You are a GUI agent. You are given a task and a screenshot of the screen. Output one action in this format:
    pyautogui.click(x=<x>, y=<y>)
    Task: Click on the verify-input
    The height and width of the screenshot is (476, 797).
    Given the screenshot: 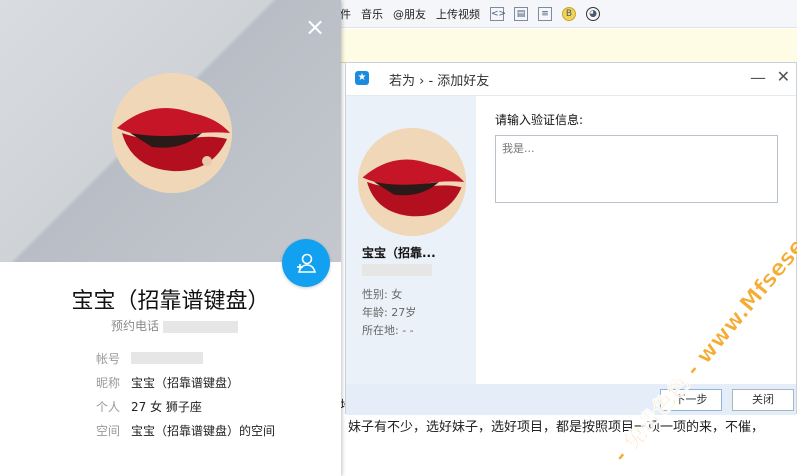 What is the action you would take?
    pyautogui.click(x=636, y=169)
    